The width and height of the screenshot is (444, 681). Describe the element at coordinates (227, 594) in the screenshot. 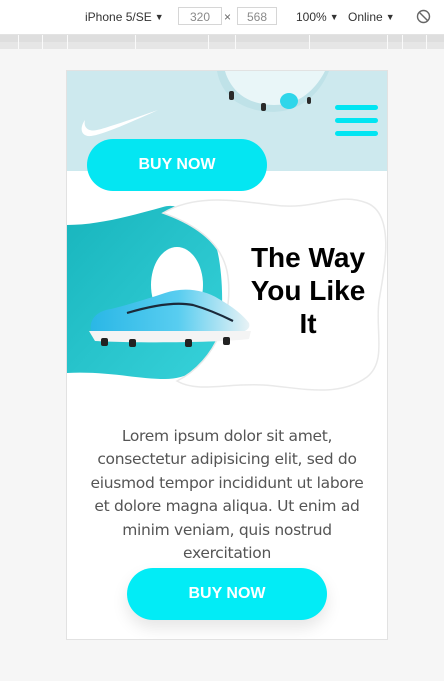

I see `buy-now-button-bottom: BUY NOW` at that location.